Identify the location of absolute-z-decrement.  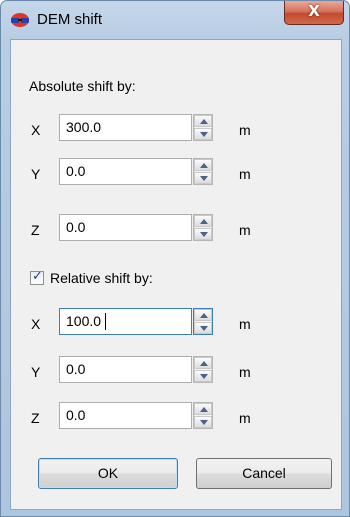
(203, 234).